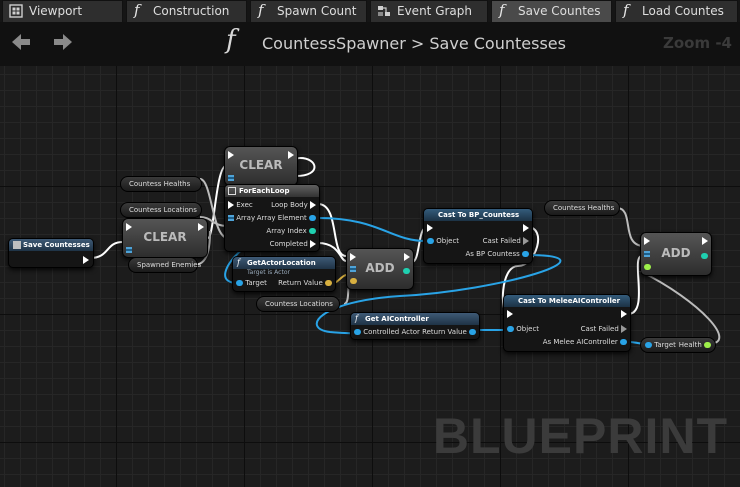  I want to click on get-ai-controller-title: Get AIController, so click(415, 319).